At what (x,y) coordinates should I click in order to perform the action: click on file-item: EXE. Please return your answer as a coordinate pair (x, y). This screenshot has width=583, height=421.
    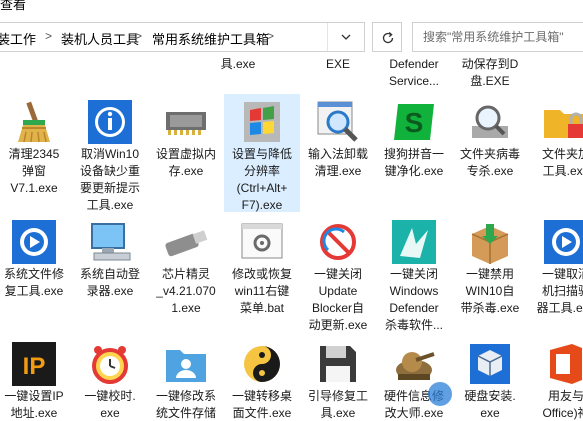
    Looking at the image, I should click on (338, 76).